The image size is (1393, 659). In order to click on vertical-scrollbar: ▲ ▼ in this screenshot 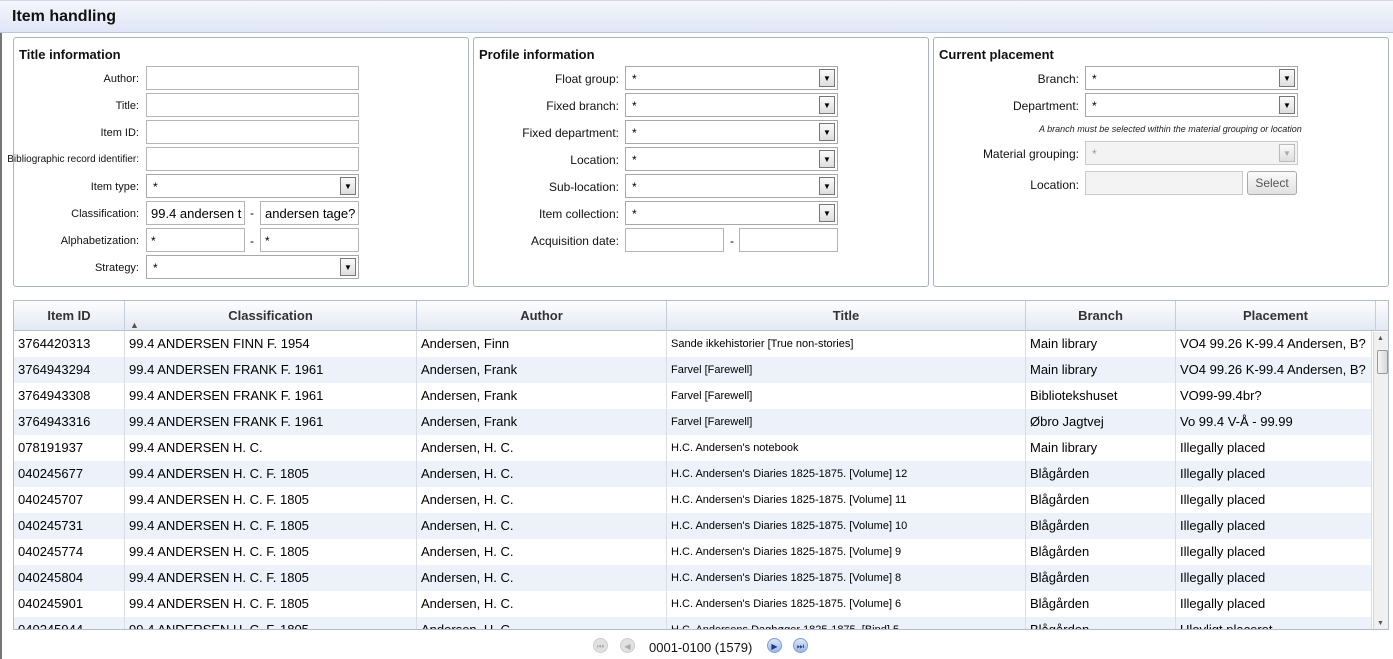, I will do `click(1380, 480)`.